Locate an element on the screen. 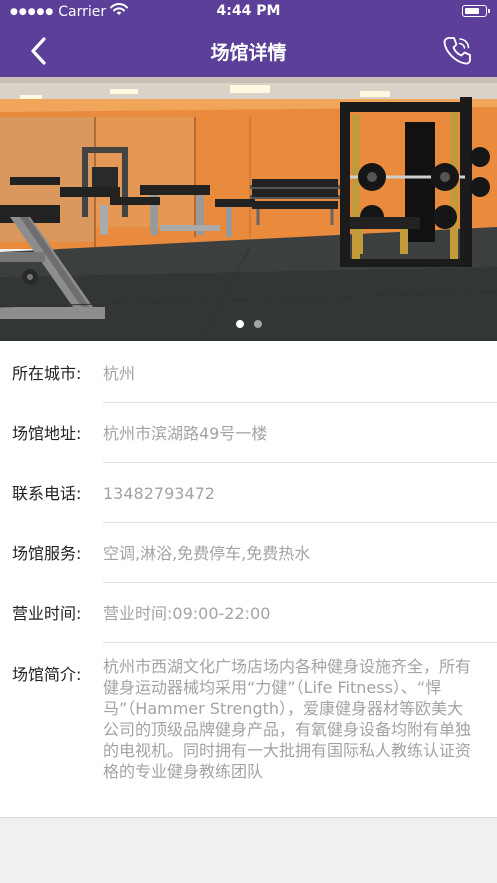  battery-icon is located at coordinates (476, 11).